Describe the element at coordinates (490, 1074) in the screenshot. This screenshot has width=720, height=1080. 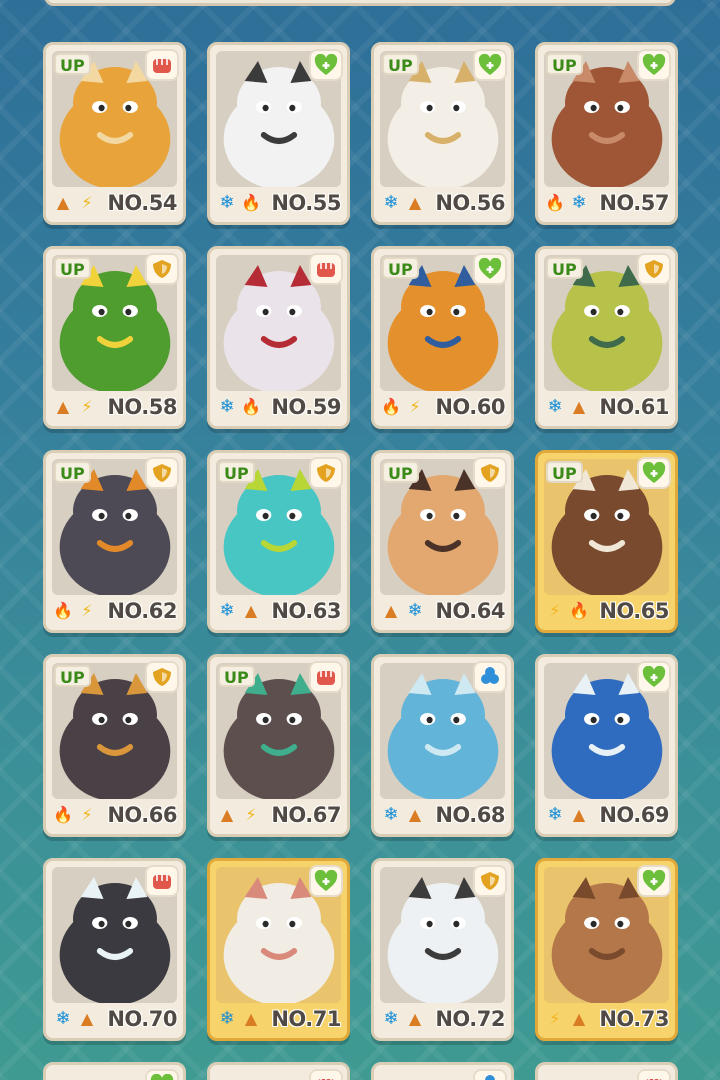
I see `drop-icon` at that location.